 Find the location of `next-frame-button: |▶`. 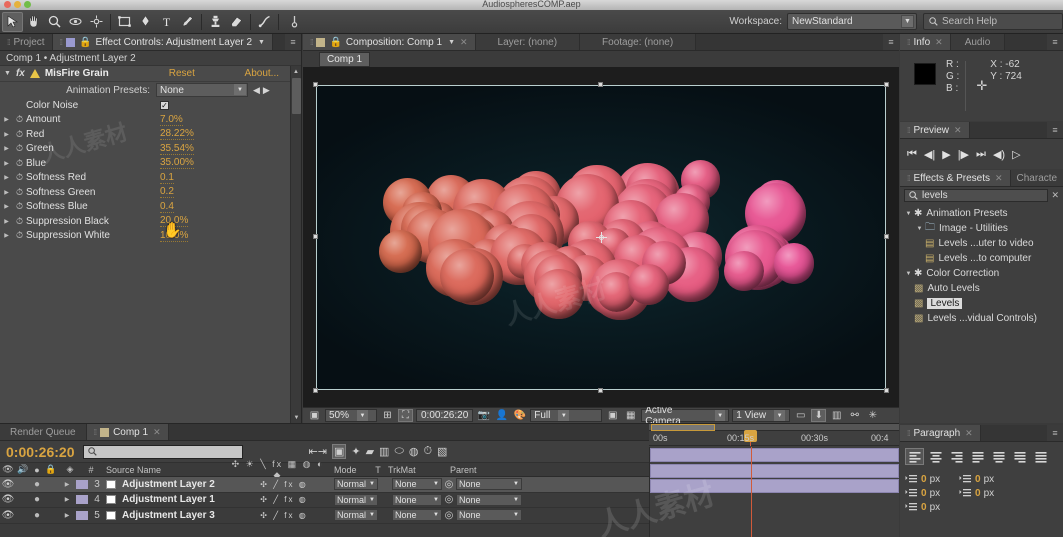

next-frame-button: |▶ is located at coordinates (963, 154).